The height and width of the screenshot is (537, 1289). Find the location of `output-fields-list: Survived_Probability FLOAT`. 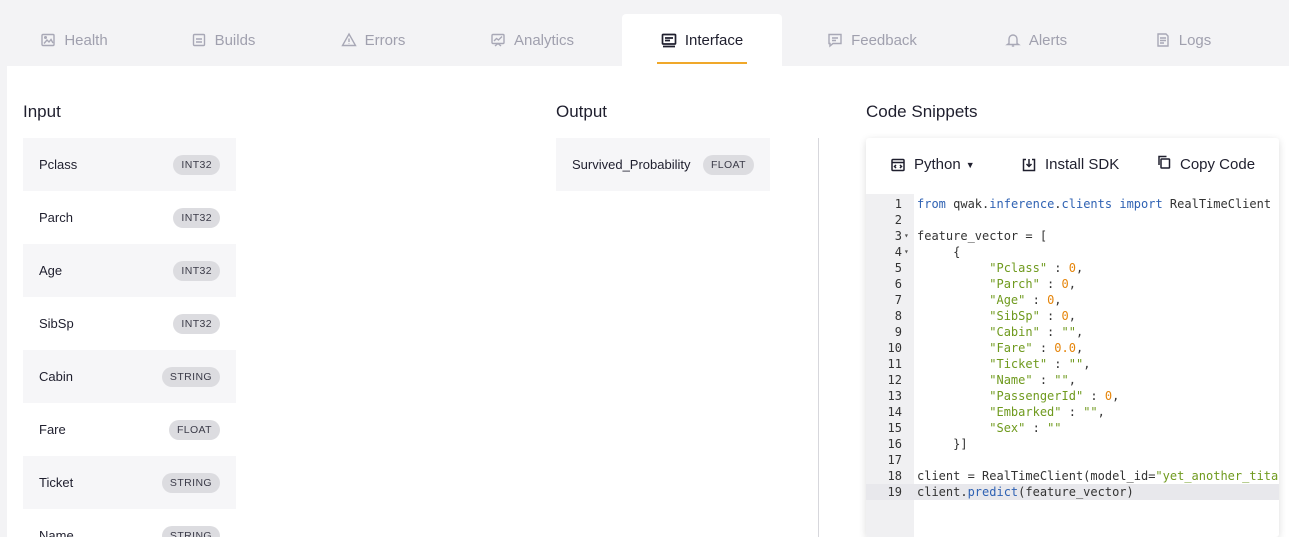

output-fields-list: Survived_Probability FLOAT is located at coordinates (663, 164).